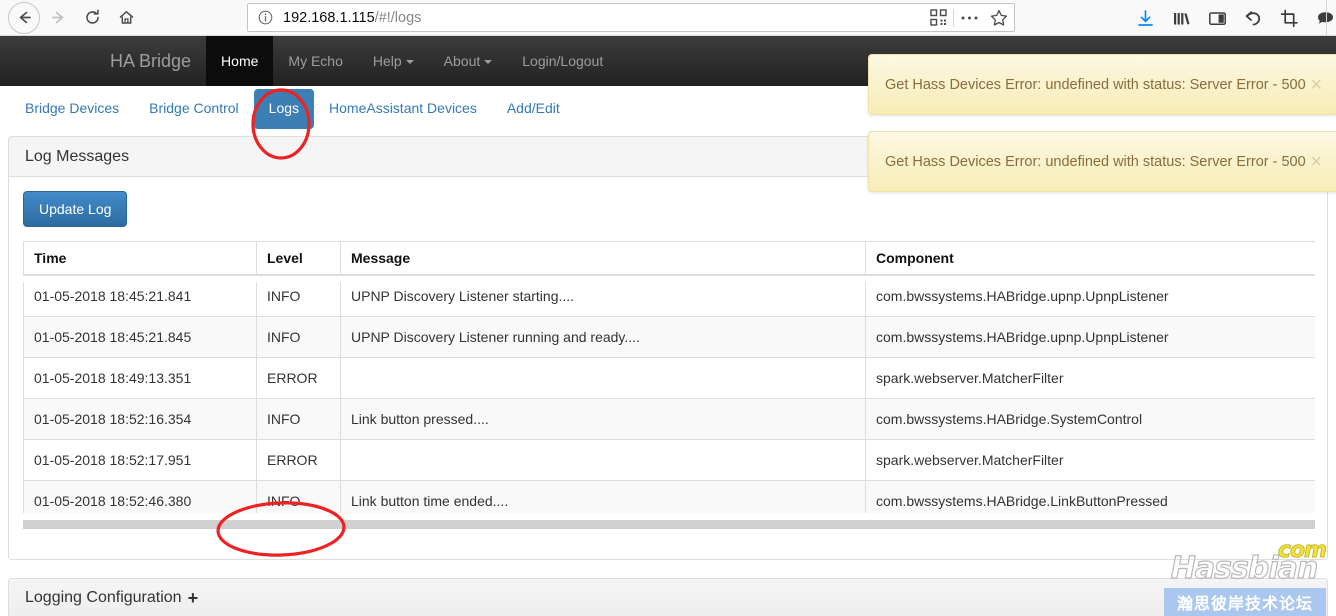 The height and width of the screenshot is (616, 1336). I want to click on logging-configuration-panel: Logging Configuration +, so click(668, 597).